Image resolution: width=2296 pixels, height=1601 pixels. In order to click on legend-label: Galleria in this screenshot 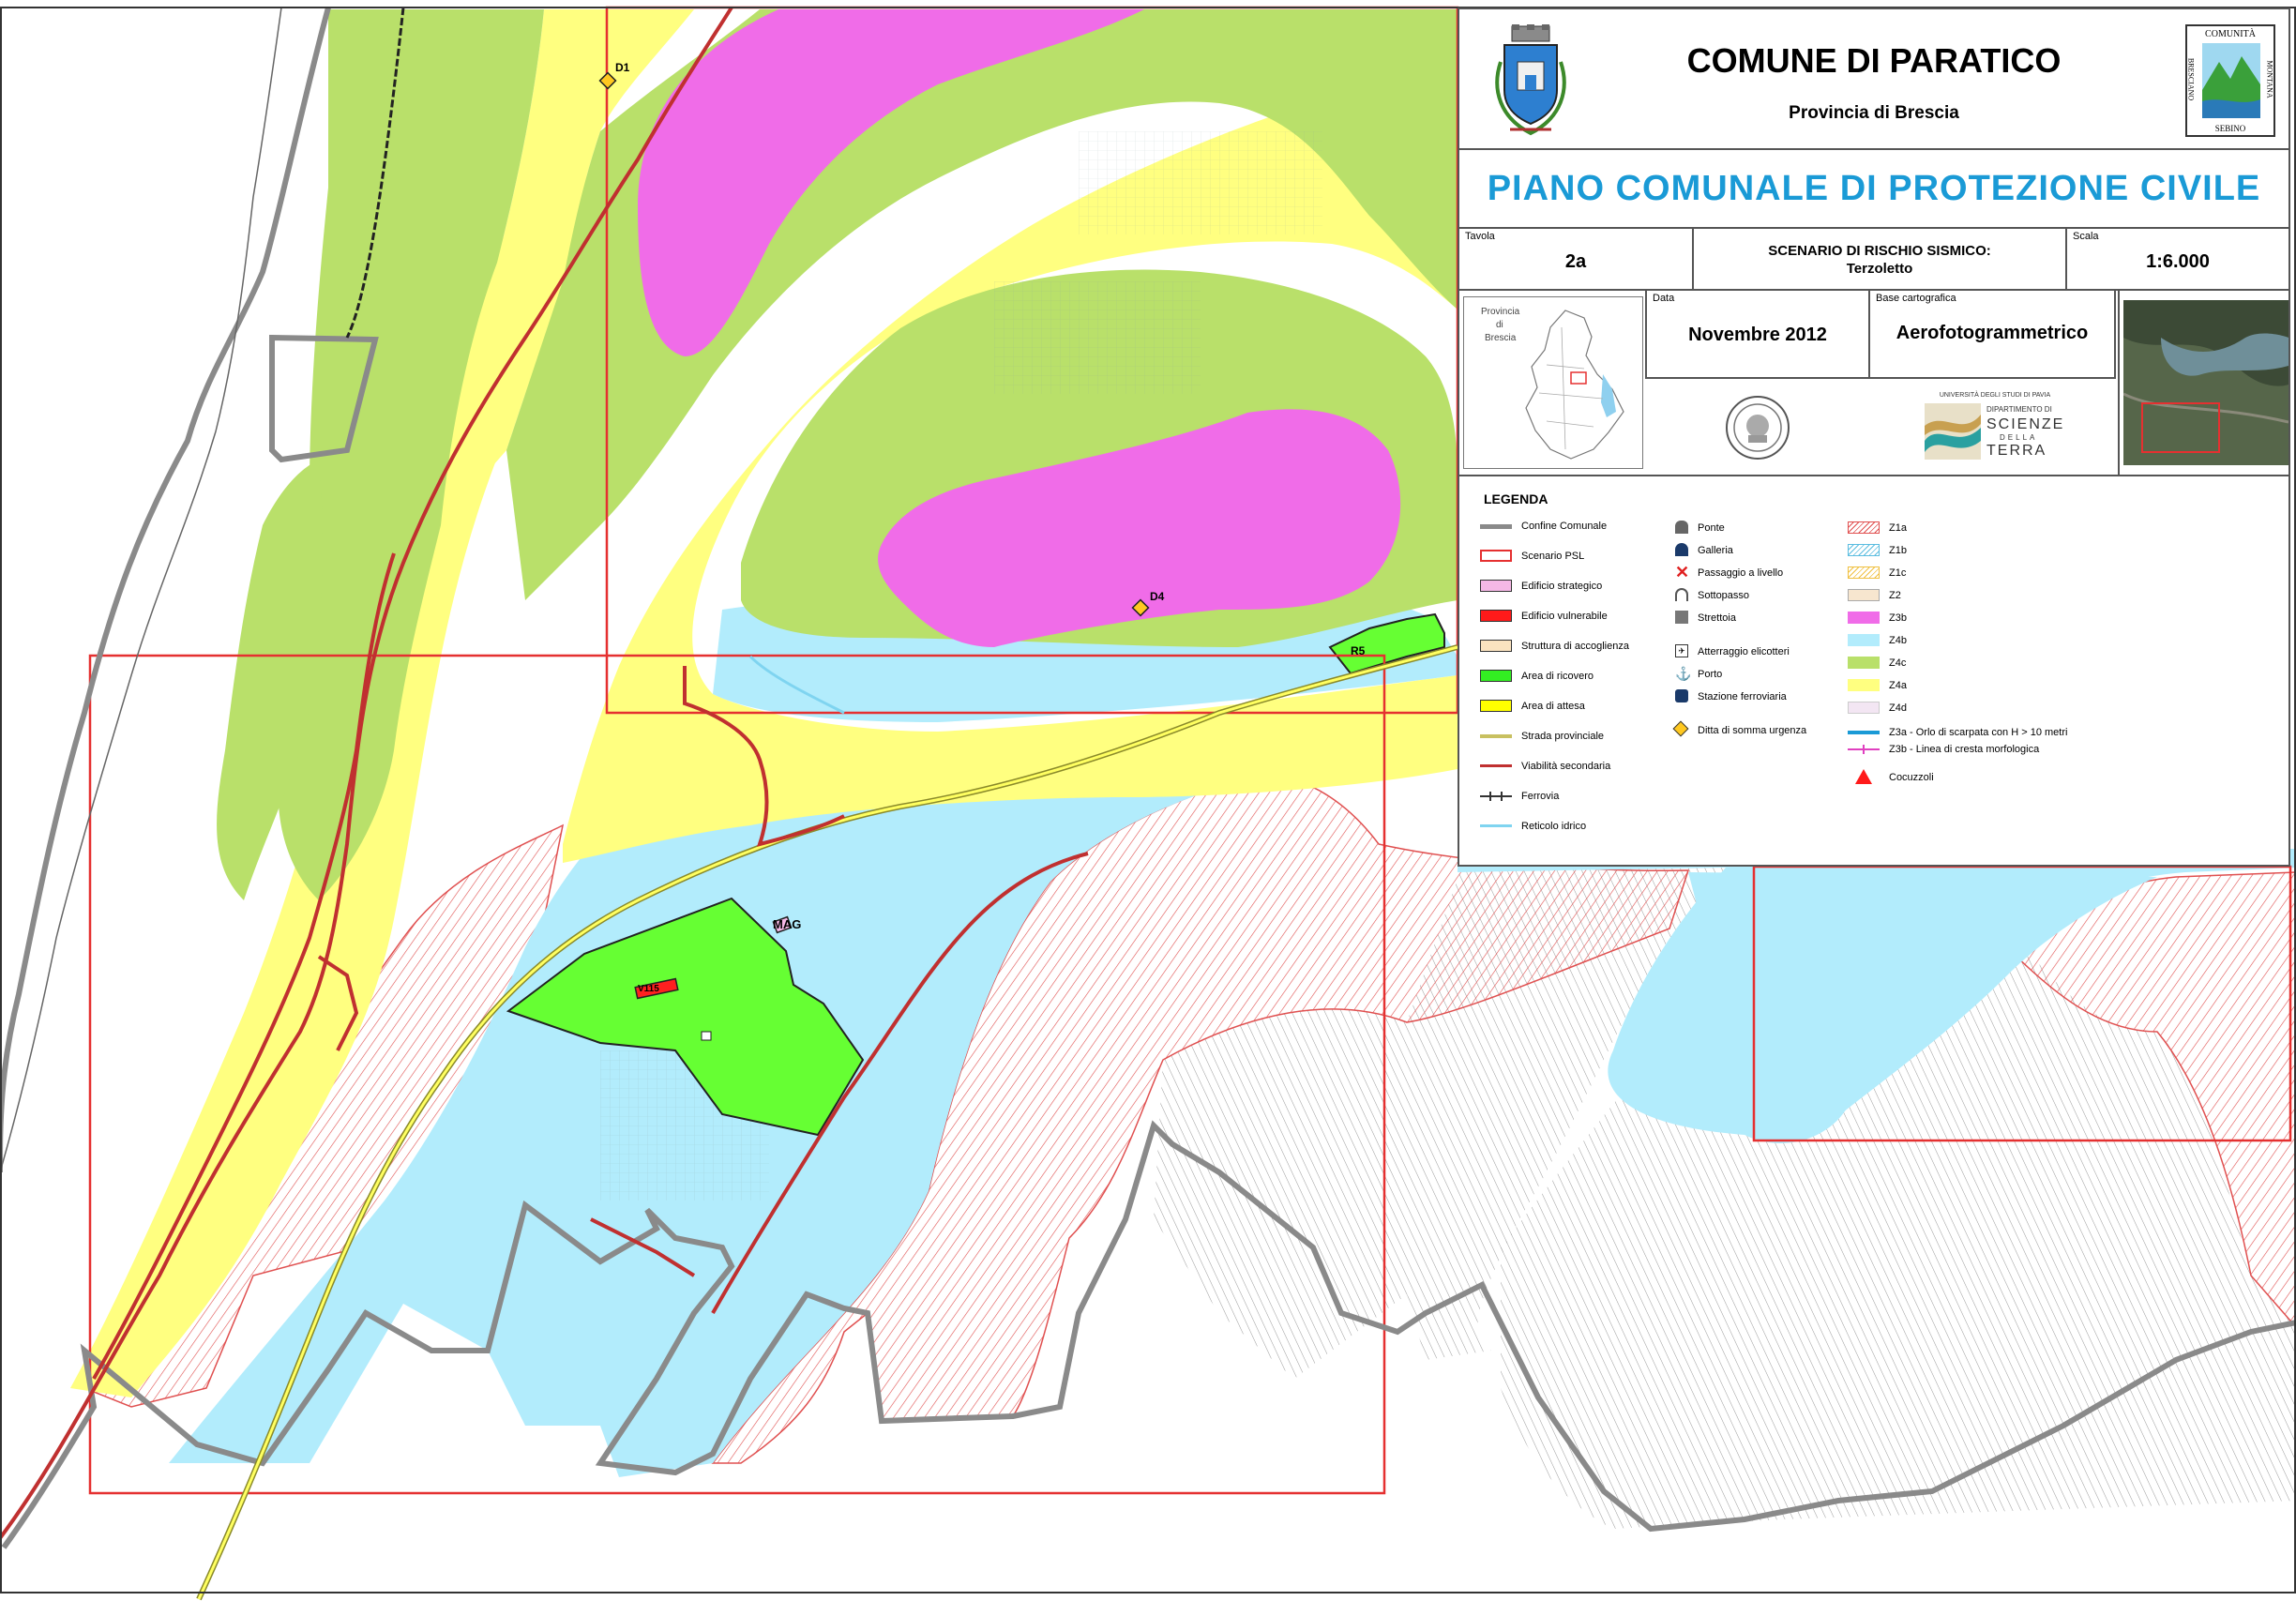, I will do `click(1715, 550)`.